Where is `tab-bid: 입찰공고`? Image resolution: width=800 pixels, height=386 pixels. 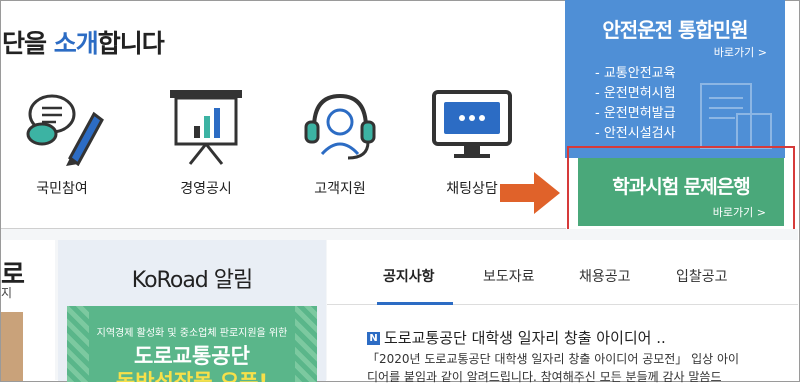
tab-bid: 입찰공고 is located at coordinates (702, 276).